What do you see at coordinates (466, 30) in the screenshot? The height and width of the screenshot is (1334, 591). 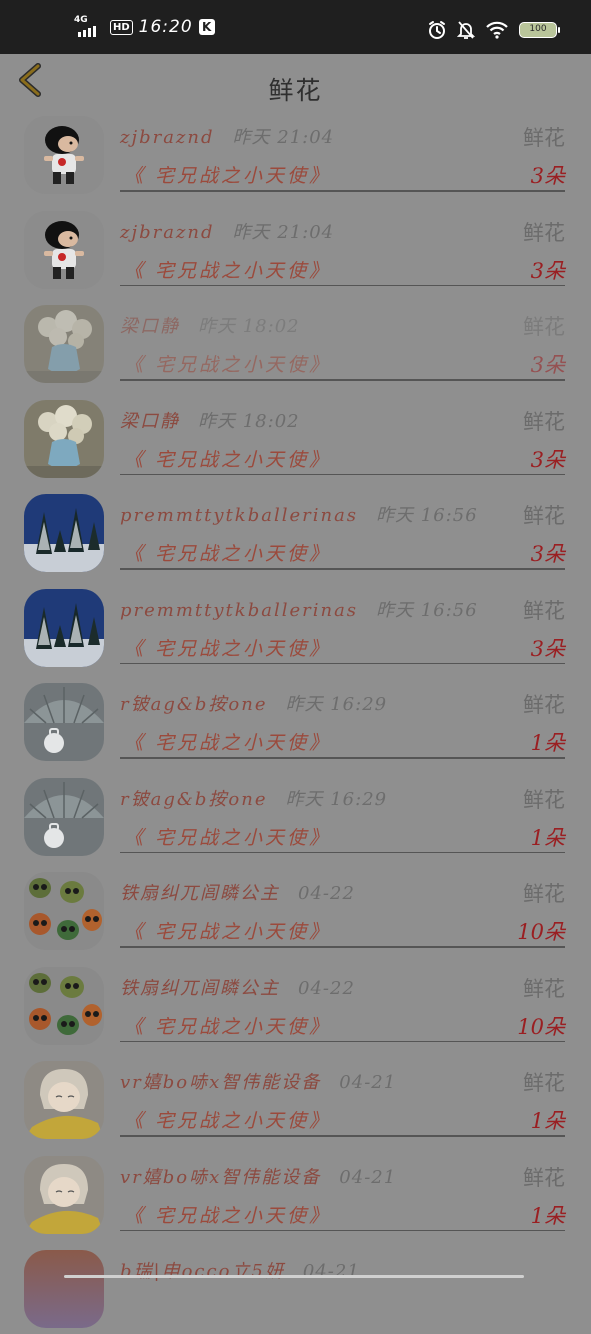 I see `bell-off-icon` at bounding box center [466, 30].